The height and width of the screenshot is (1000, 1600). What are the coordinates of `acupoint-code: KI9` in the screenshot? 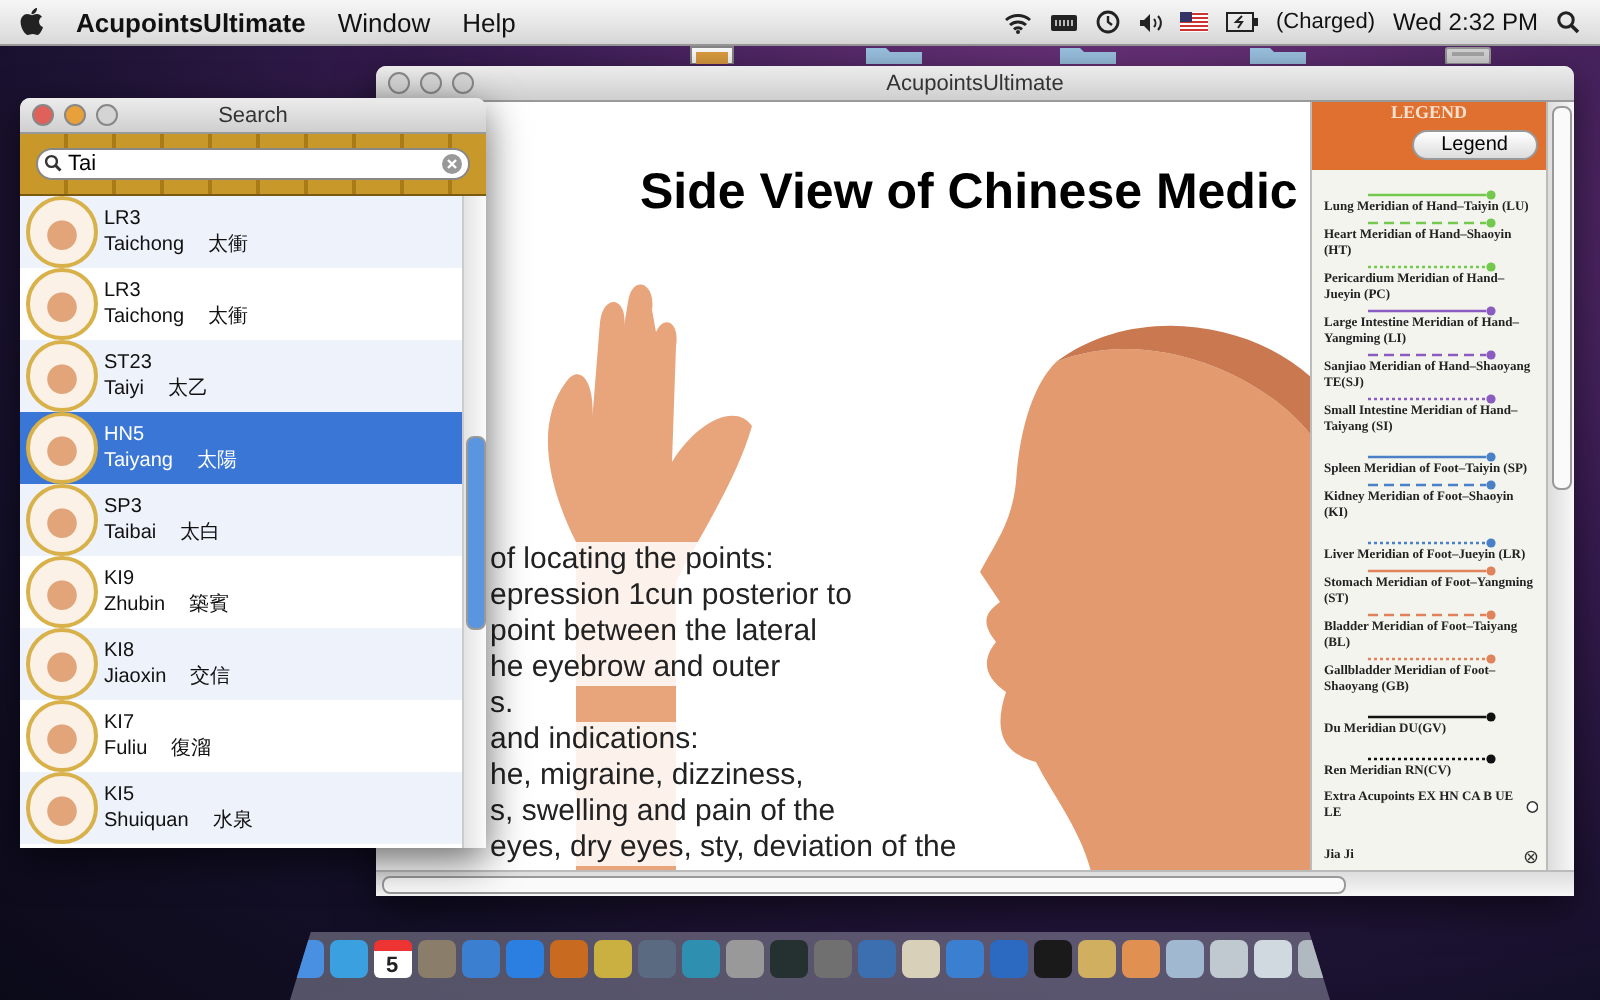 It's located at (120, 579).